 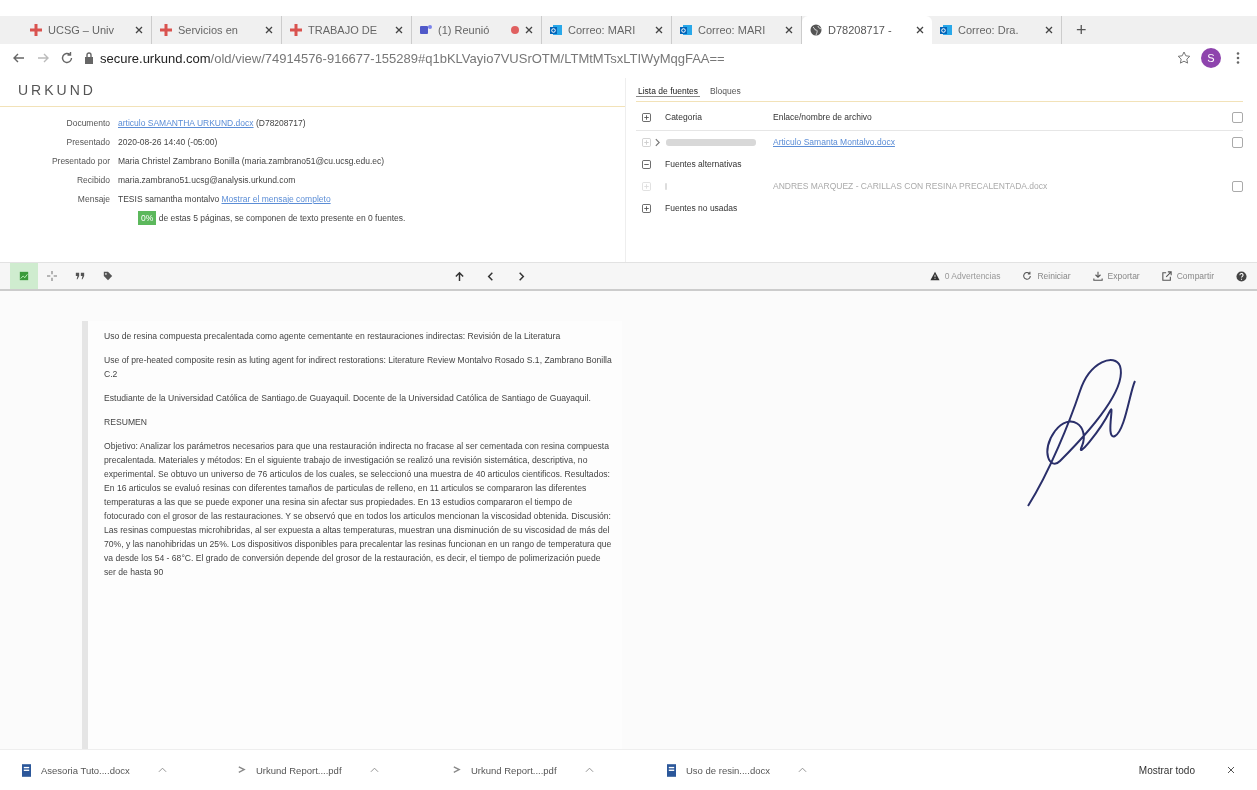 I want to click on star-icon, so click(x=1184, y=58).